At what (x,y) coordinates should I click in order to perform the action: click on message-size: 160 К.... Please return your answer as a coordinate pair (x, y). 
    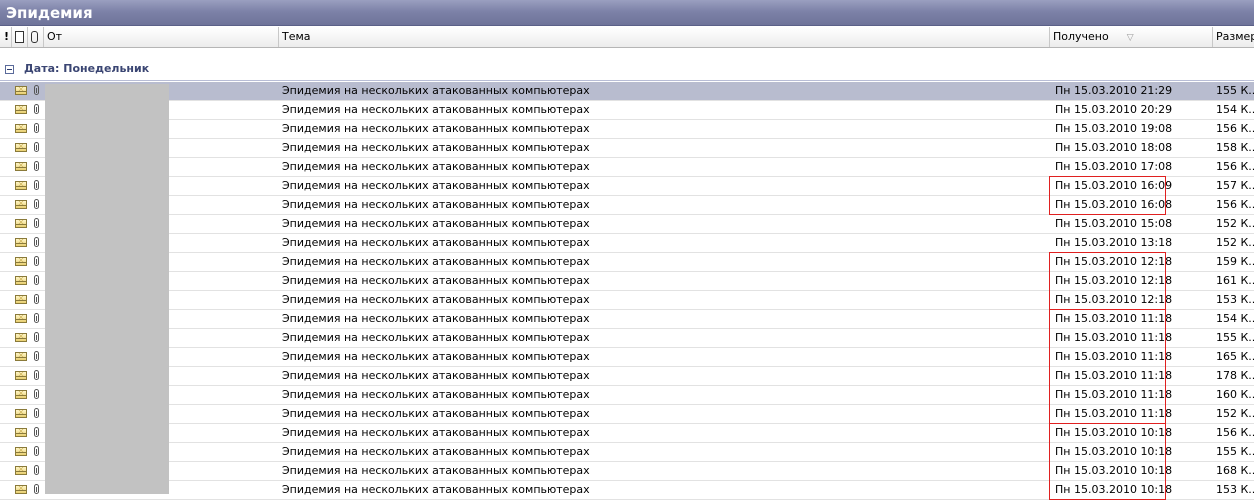
    Looking at the image, I should click on (1235, 394).